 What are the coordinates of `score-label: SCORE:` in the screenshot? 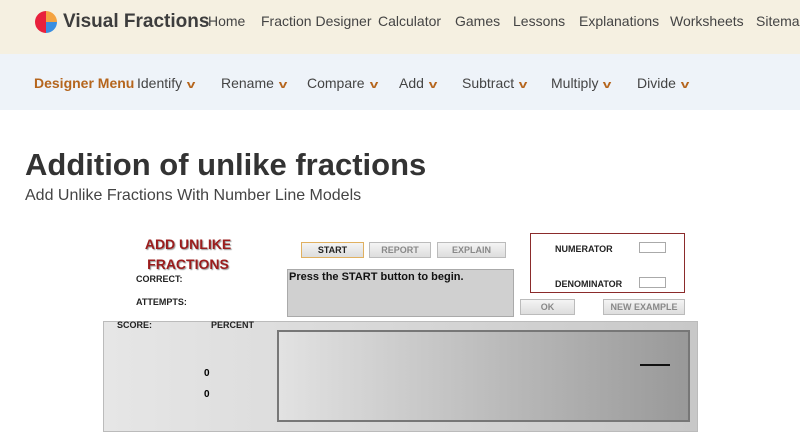 It's located at (135, 325).